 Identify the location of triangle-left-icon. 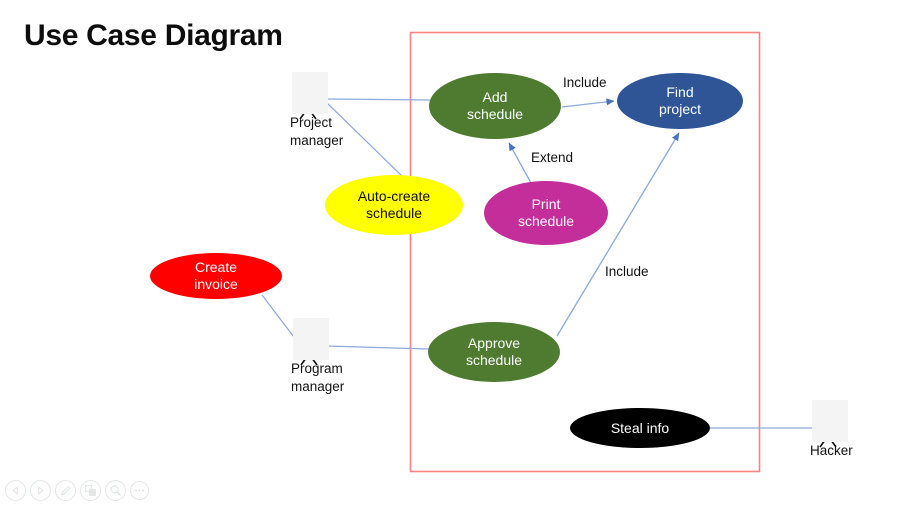
(15, 490).